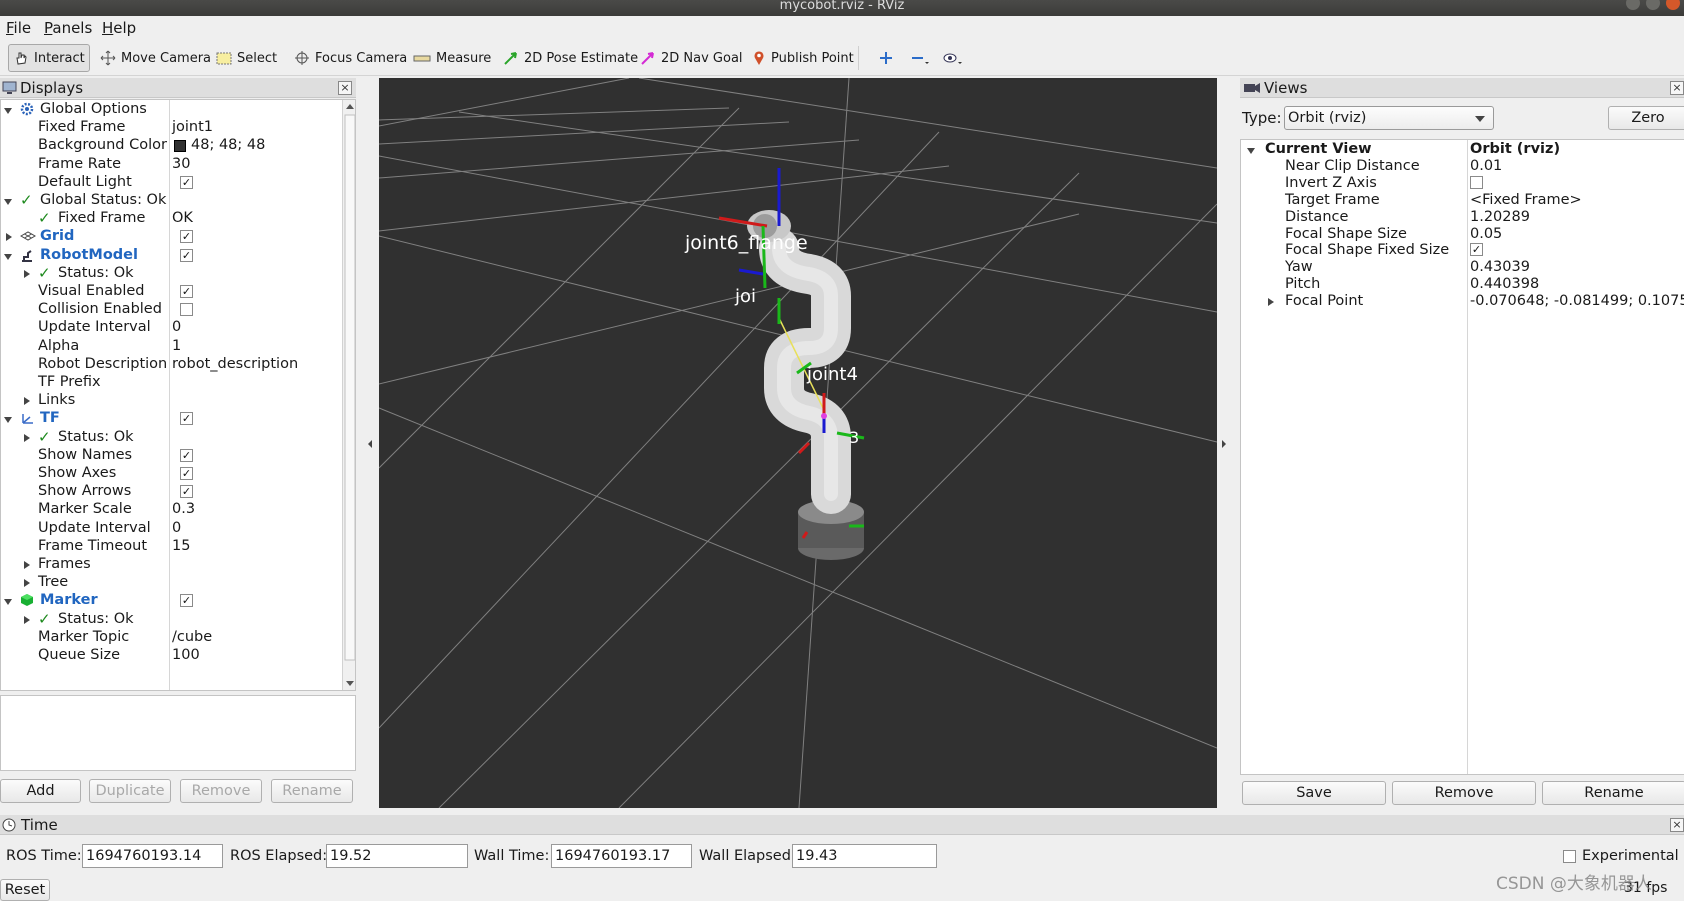  I want to click on display-row-show-arrows: Show Arrows ✓, so click(178, 491).